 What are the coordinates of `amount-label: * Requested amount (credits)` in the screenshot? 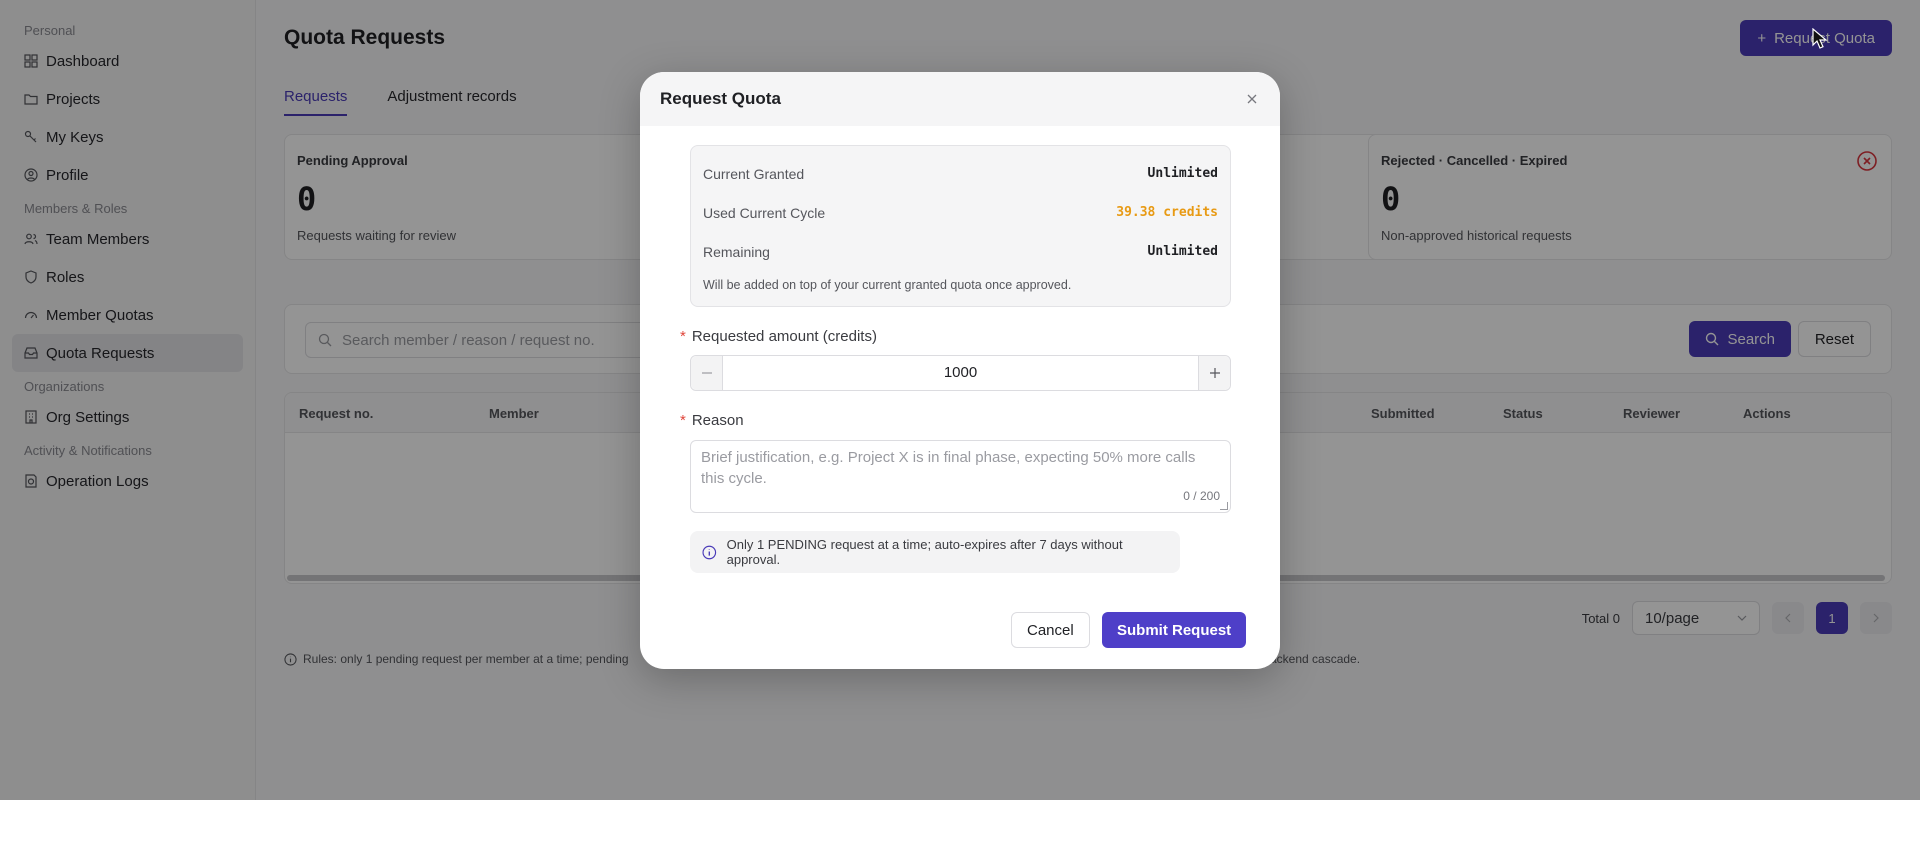 It's located at (778, 336).